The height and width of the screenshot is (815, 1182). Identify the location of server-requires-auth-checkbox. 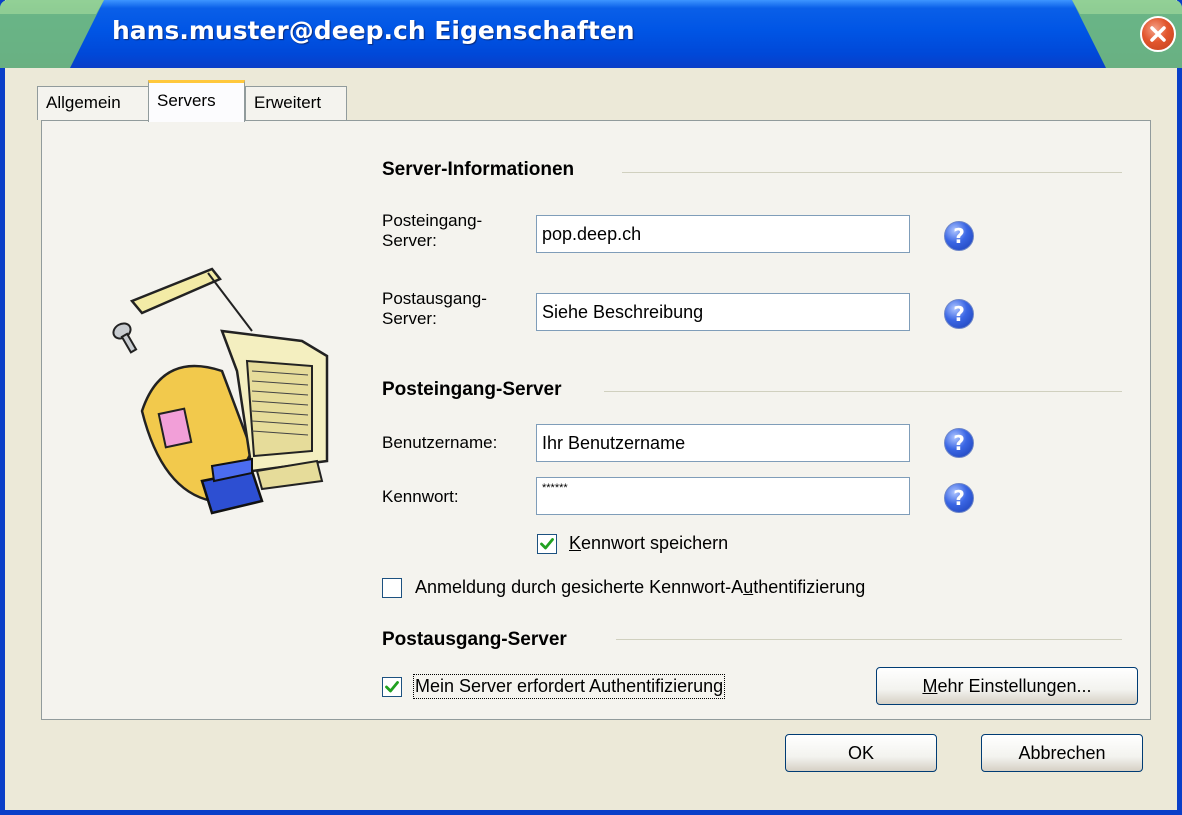
(392, 687).